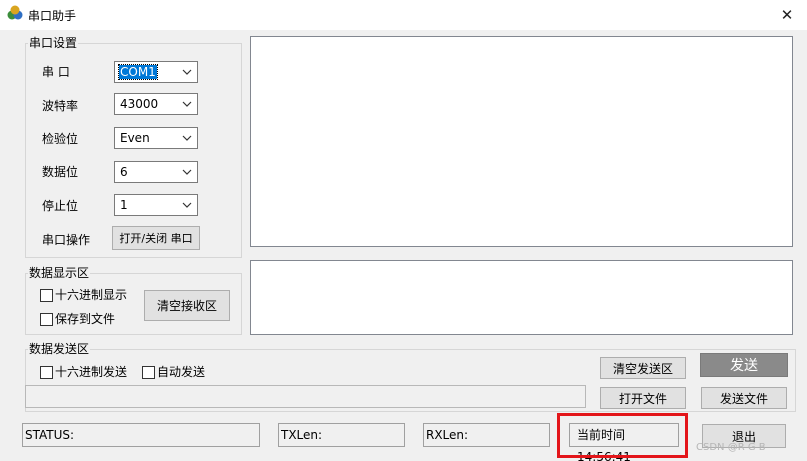 The image size is (807, 461). What do you see at coordinates (486, 435) in the screenshot?
I see `rxlen-field: RXLen:` at bounding box center [486, 435].